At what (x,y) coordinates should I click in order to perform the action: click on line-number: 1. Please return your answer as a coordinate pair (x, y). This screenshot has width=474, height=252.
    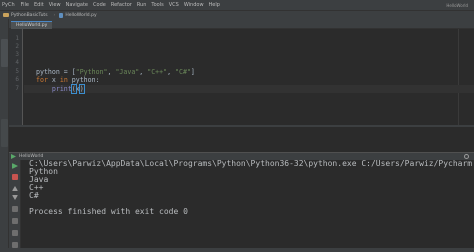
    Looking at the image, I should click on (17, 38).